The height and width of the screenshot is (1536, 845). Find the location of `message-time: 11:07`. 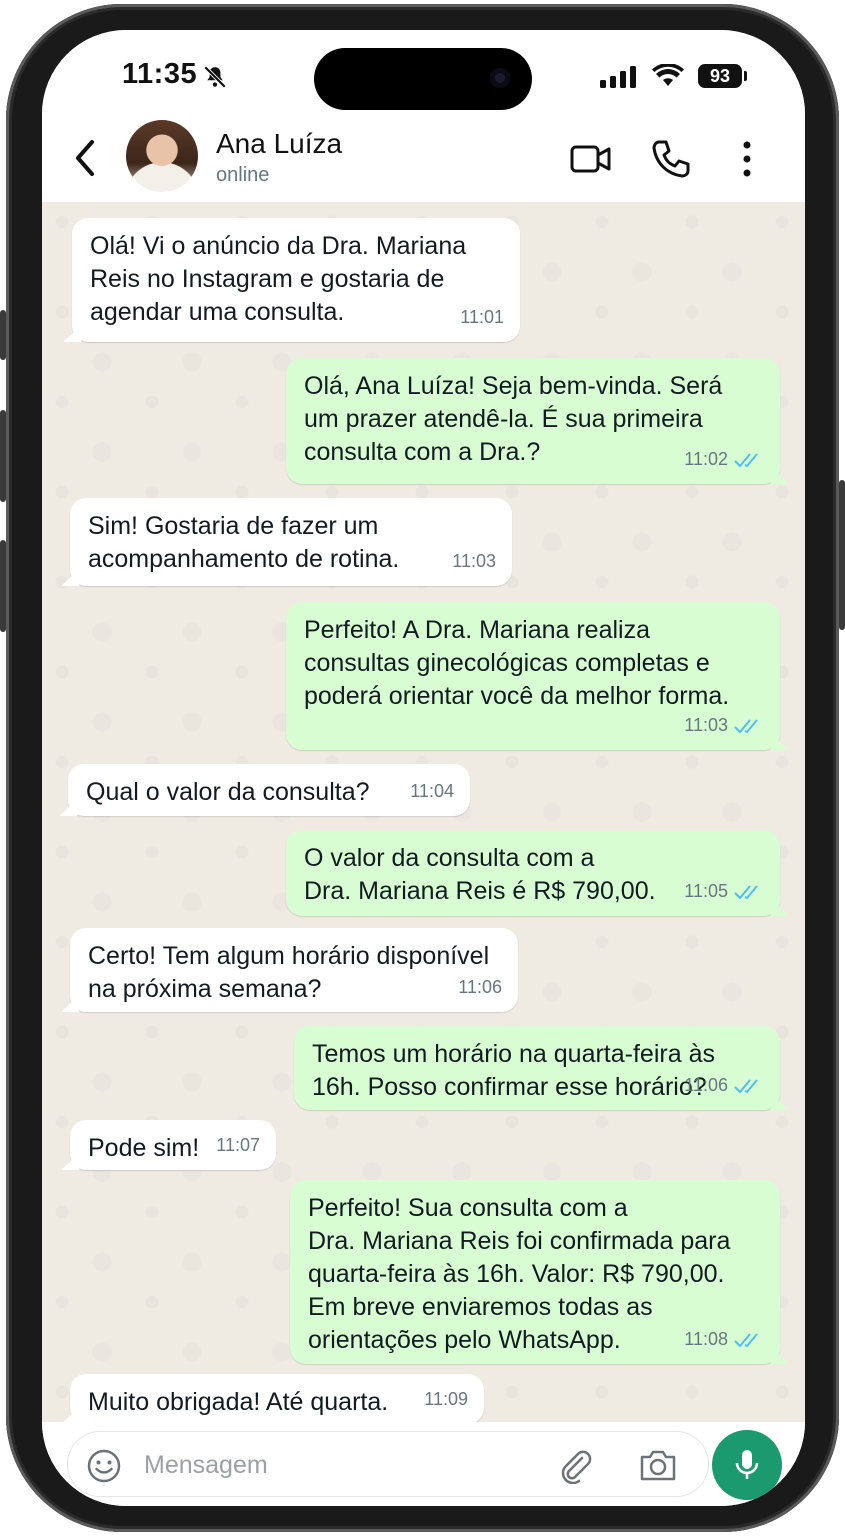

message-time: 11:07 is located at coordinates (238, 1145).